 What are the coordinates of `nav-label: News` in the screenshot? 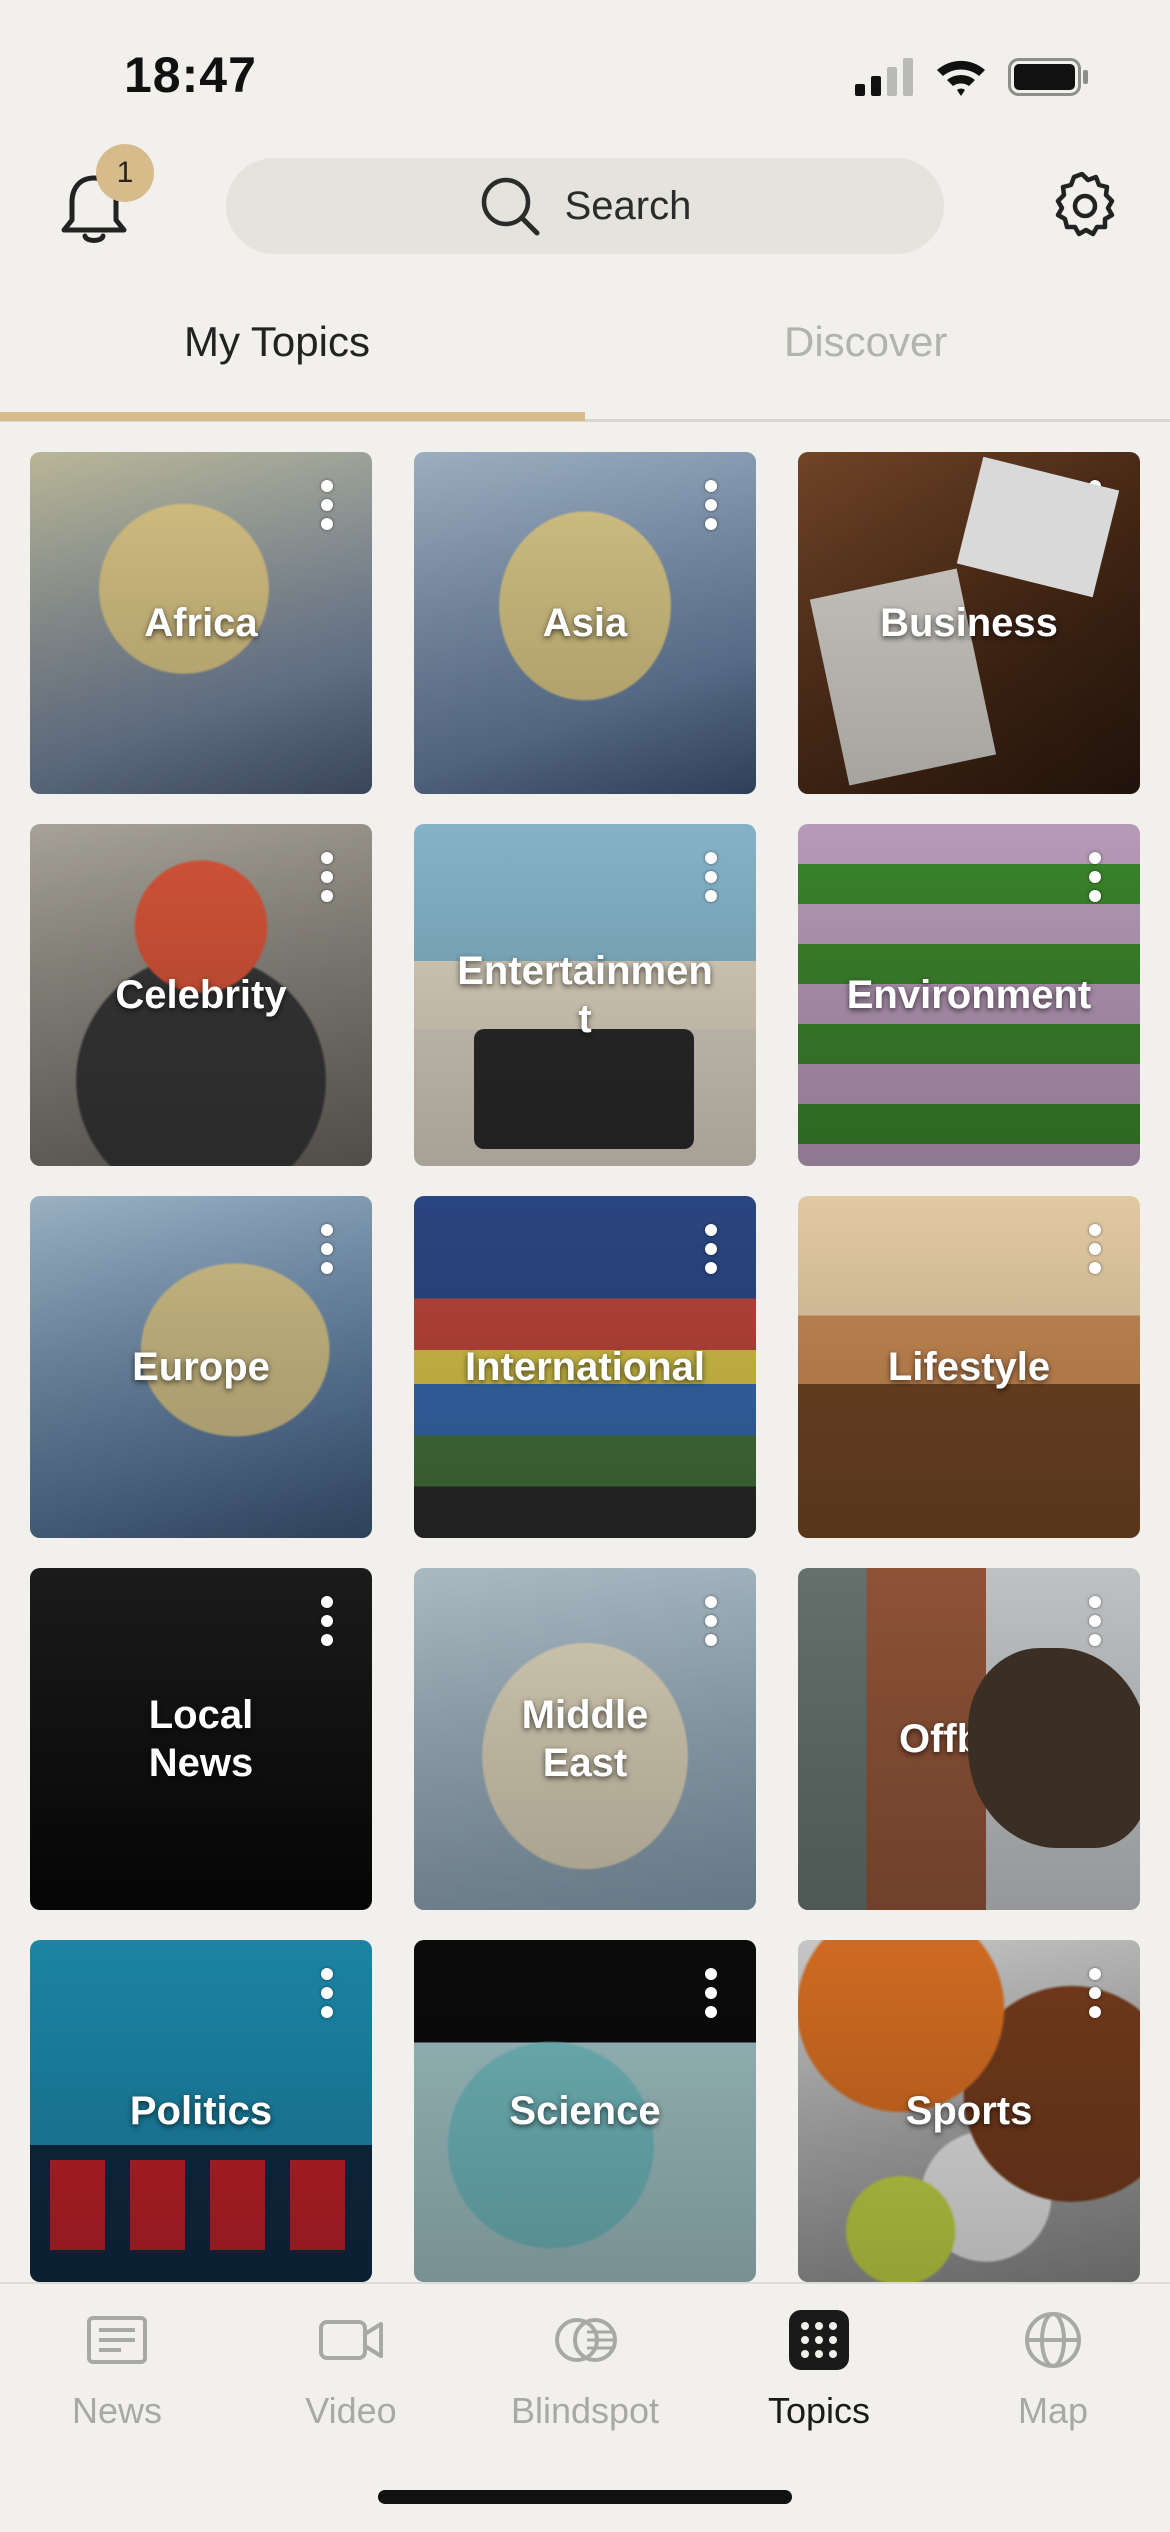 It's located at (117, 2410).